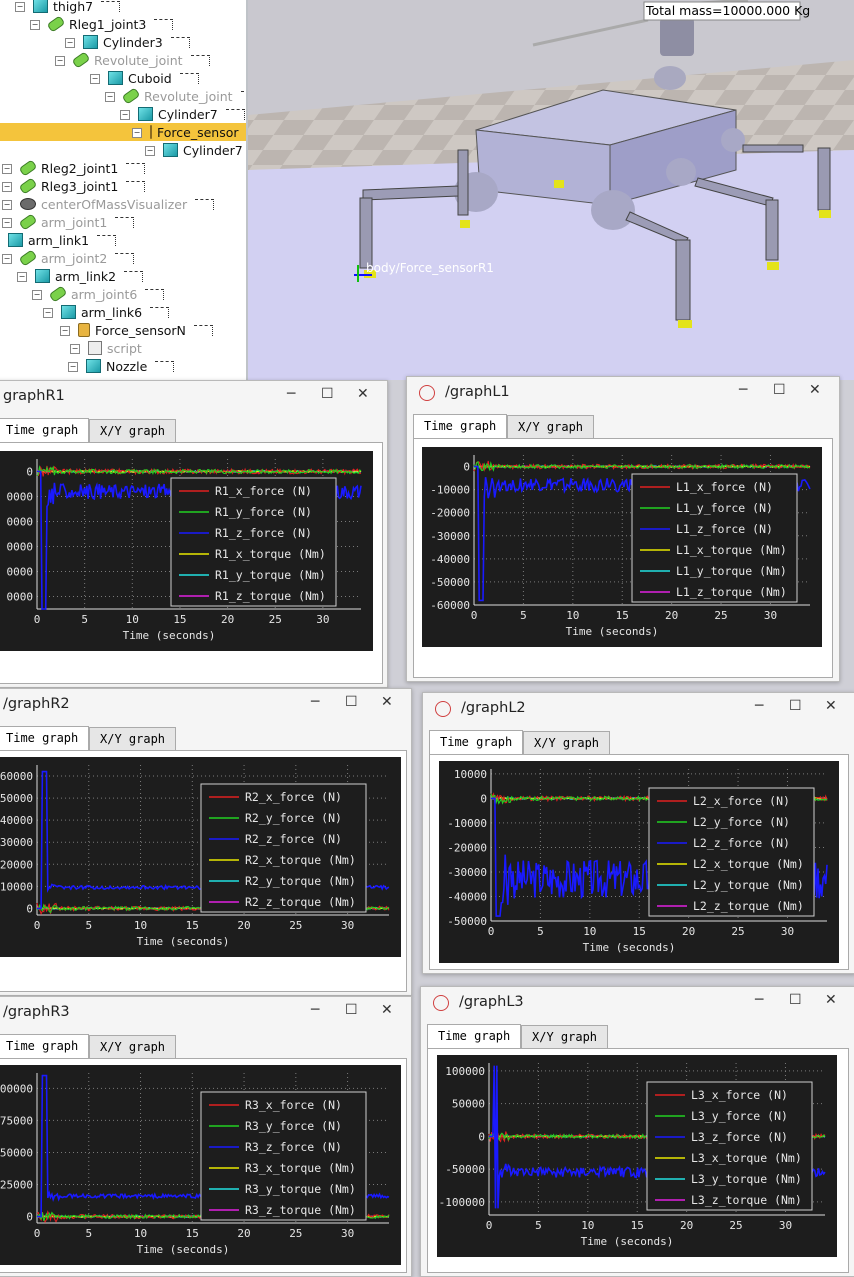 This screenshot has height=1277, width=854. Describe the element at coordinates (77, 7) in the screenshot. I see `tree-item: thigh7` at that location.